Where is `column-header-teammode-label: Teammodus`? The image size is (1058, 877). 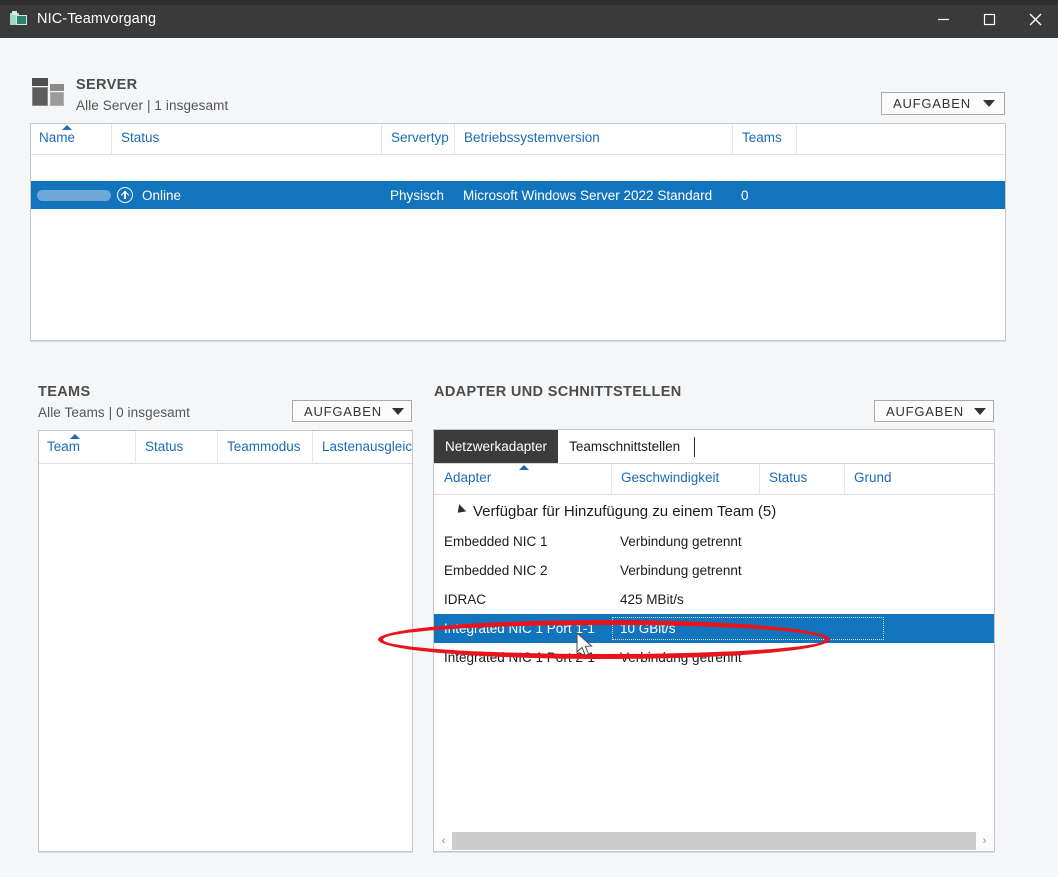 column-header-teammode-label: Teammodus is located at coordinates (264, 446).